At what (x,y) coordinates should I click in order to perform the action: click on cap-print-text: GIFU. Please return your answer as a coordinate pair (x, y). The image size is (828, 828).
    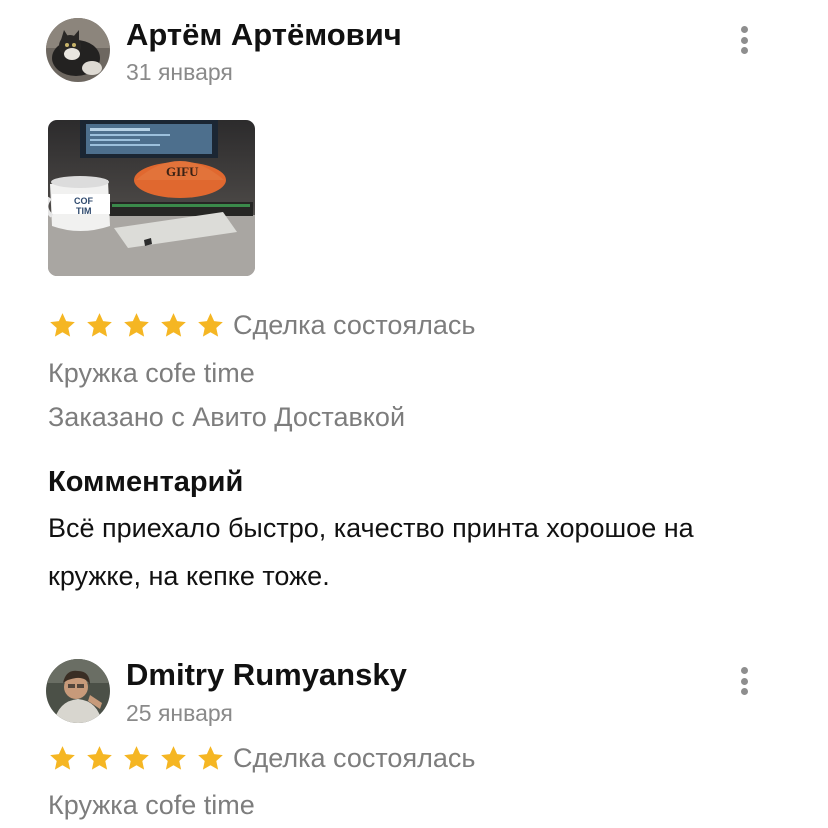
    Looking at the image, I should click on (182, 171).